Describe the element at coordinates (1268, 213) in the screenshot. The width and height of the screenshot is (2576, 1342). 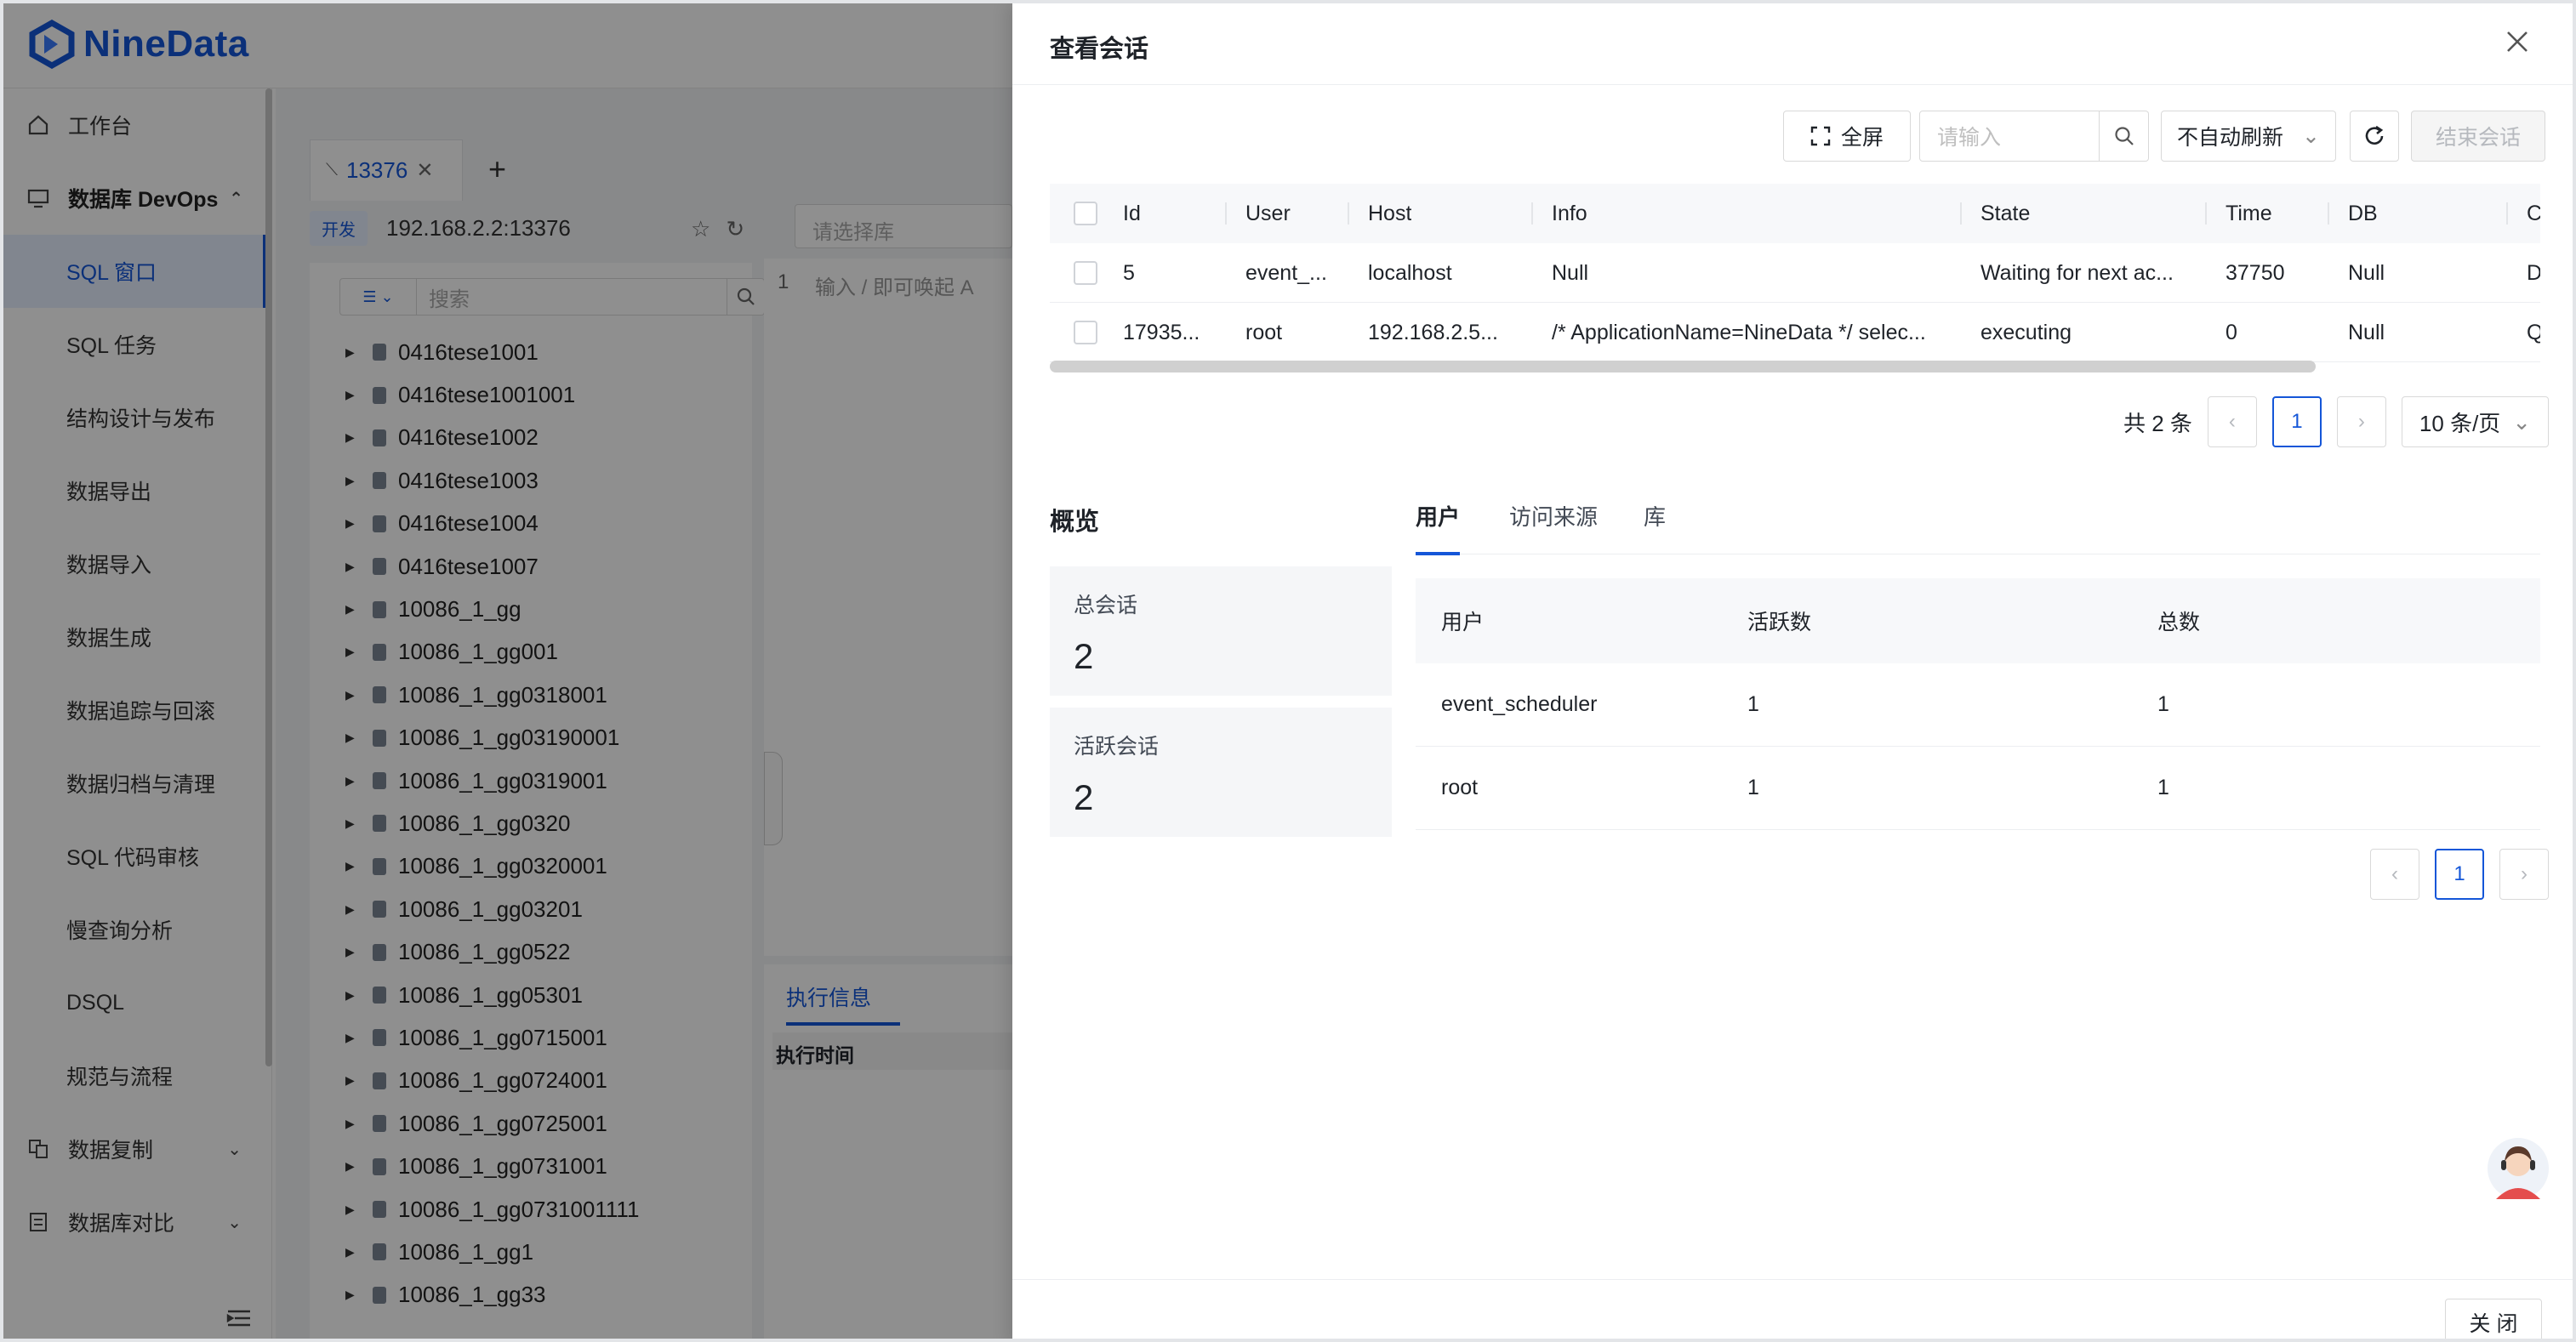
I see `col-header-user: User` at that location.